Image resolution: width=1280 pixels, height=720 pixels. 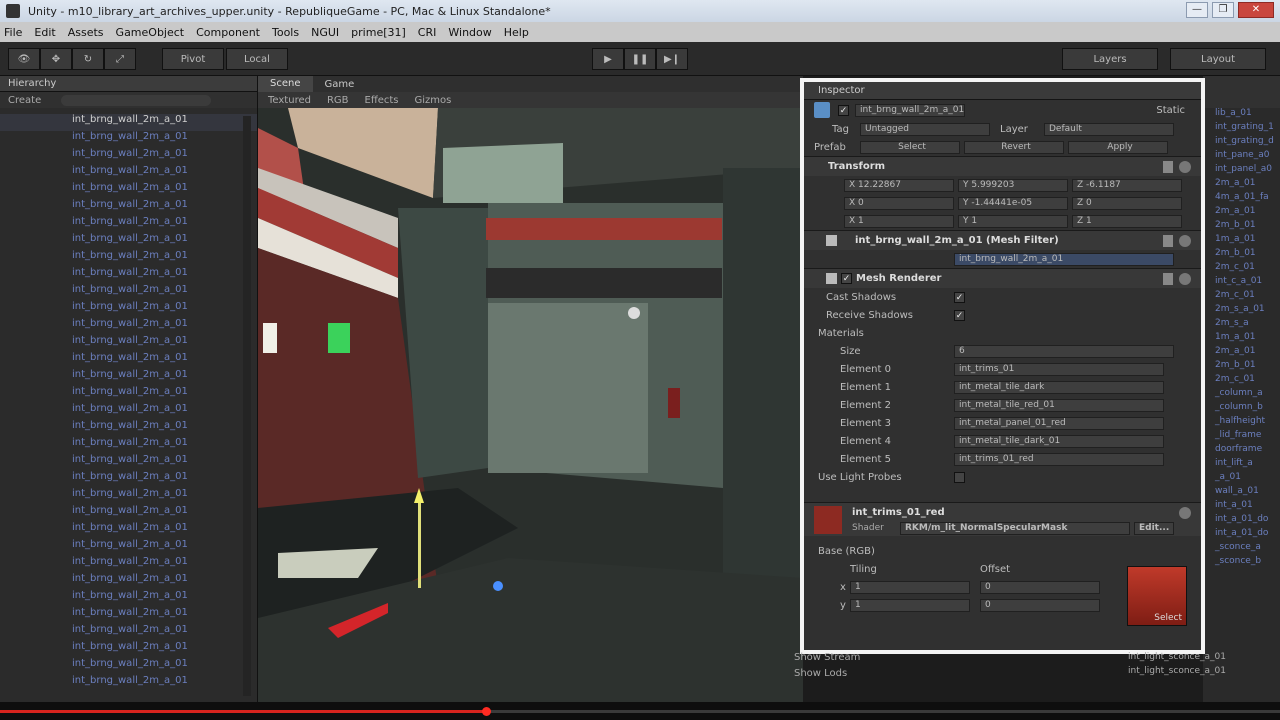 What do you see at coordinates (843, 110) in the screenshot?
I see `active-checkbox: ✓` at bounding box center [843, 110].